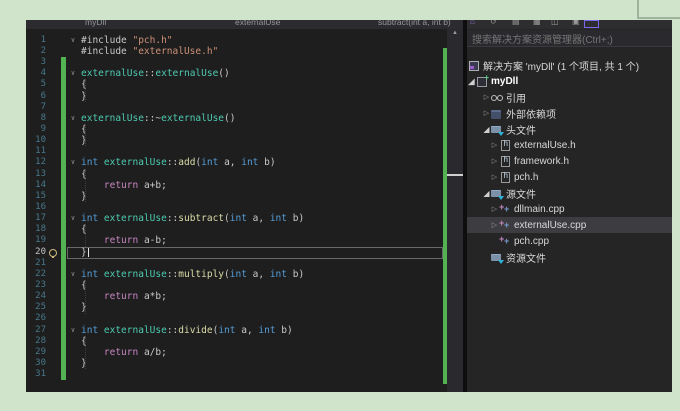 The height and width of the screenshot is (411, 680). What do you see at coordinates (244, 174) in the screenshot?
I see `code-line: 13{` at bounding box center [244, 174].